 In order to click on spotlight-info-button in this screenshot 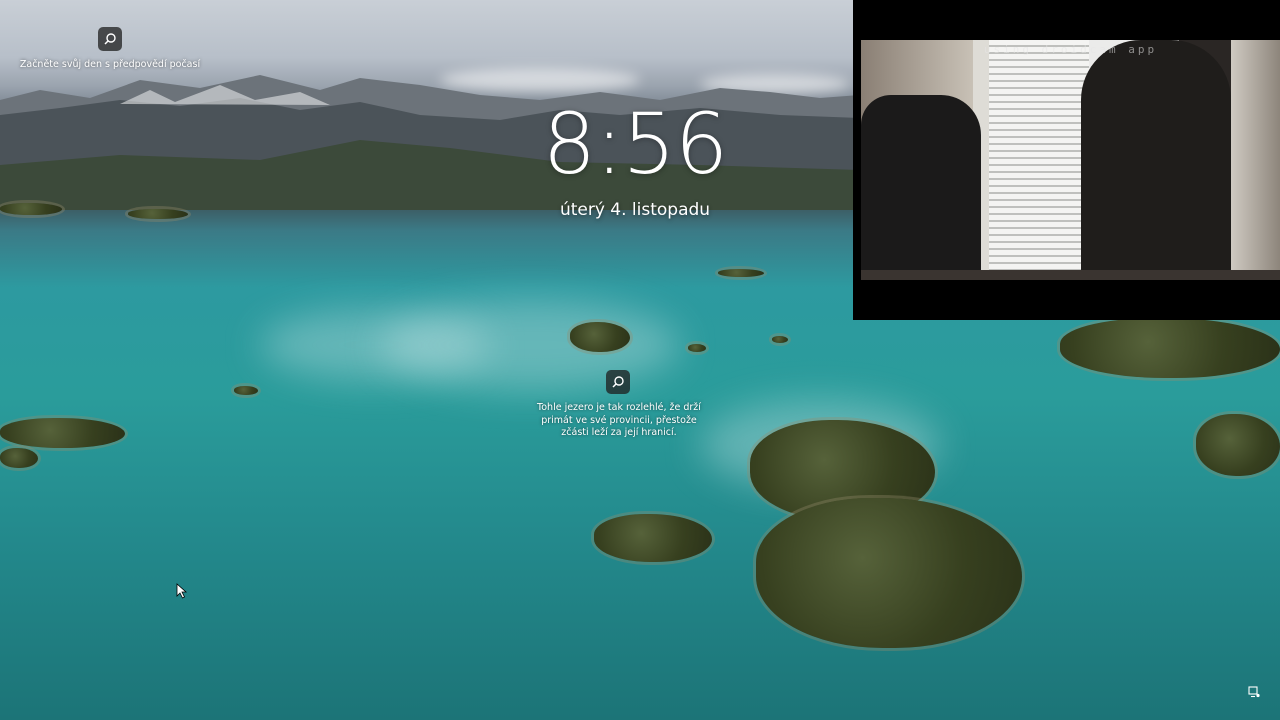, I will do `click(618, 382)`.